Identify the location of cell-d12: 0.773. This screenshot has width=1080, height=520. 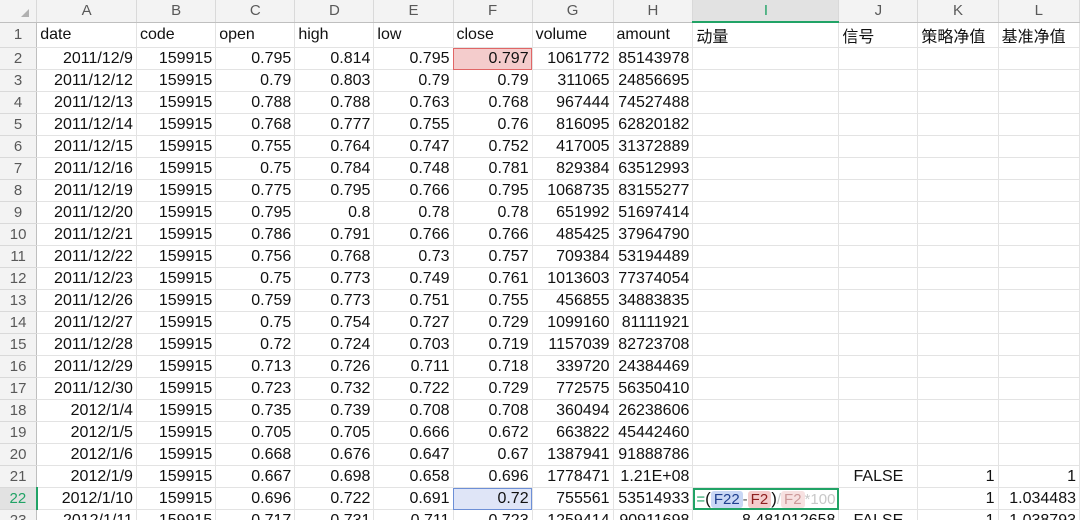
(334, 278).